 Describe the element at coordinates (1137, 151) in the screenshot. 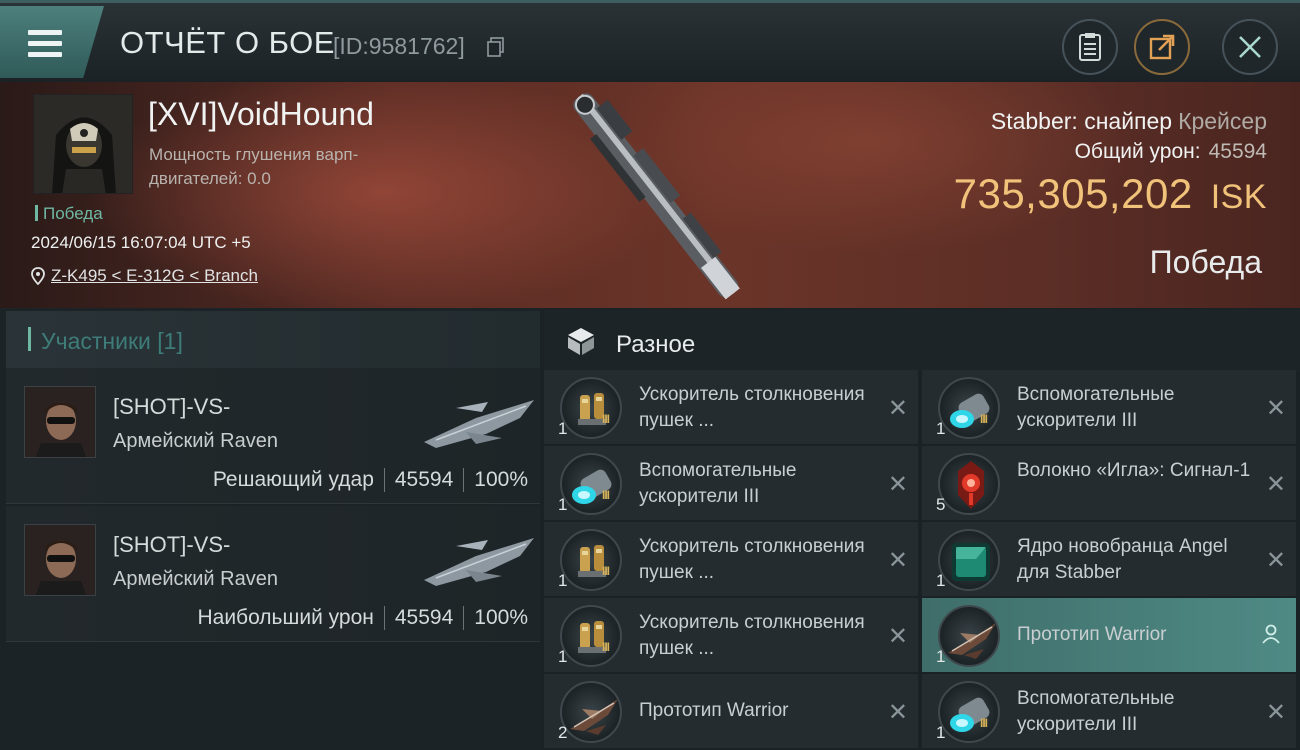

I see `total-damage-label: Общий урон:` at that location.